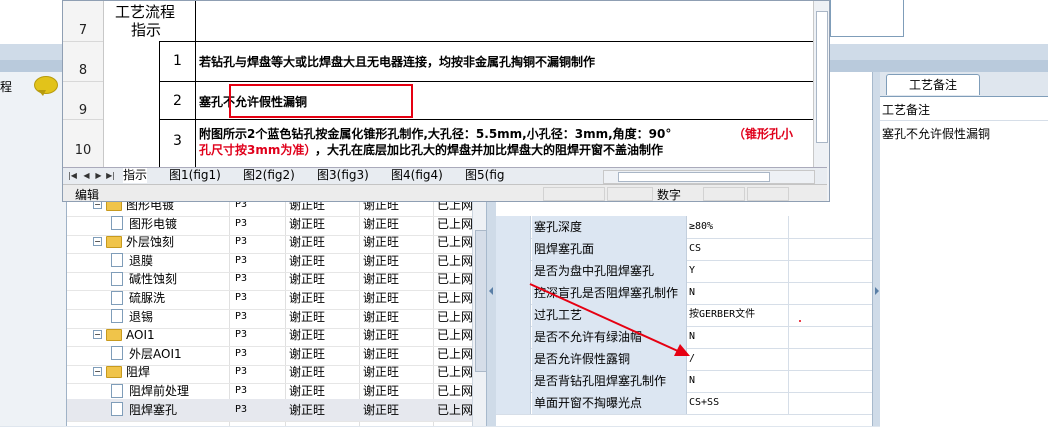  I want to click on tree-row-label: 碱性蚀刻, so click(153, 279).